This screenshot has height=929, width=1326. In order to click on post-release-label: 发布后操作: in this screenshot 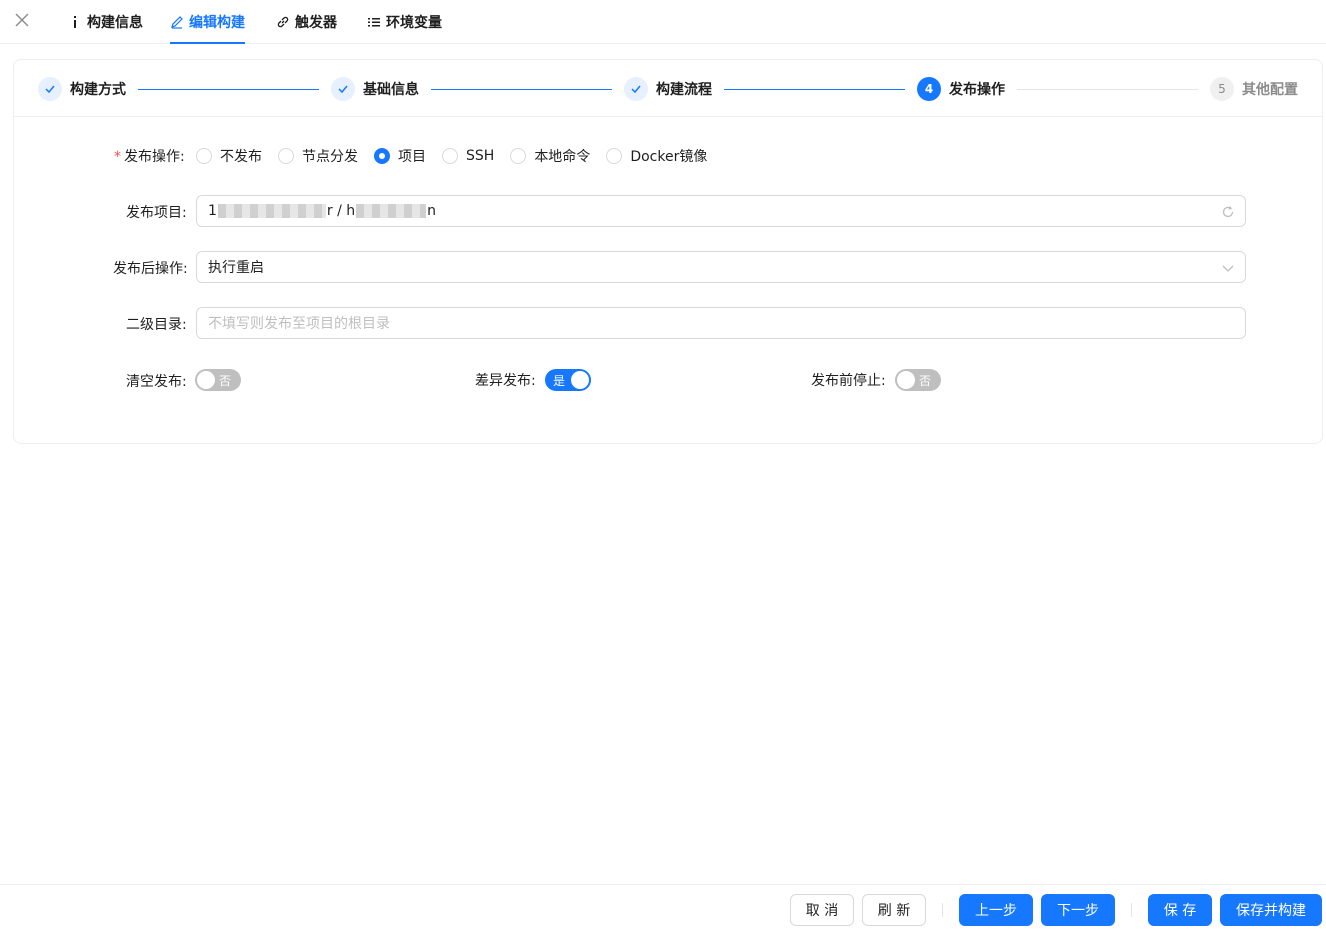, I will do `click(150, 269)`.